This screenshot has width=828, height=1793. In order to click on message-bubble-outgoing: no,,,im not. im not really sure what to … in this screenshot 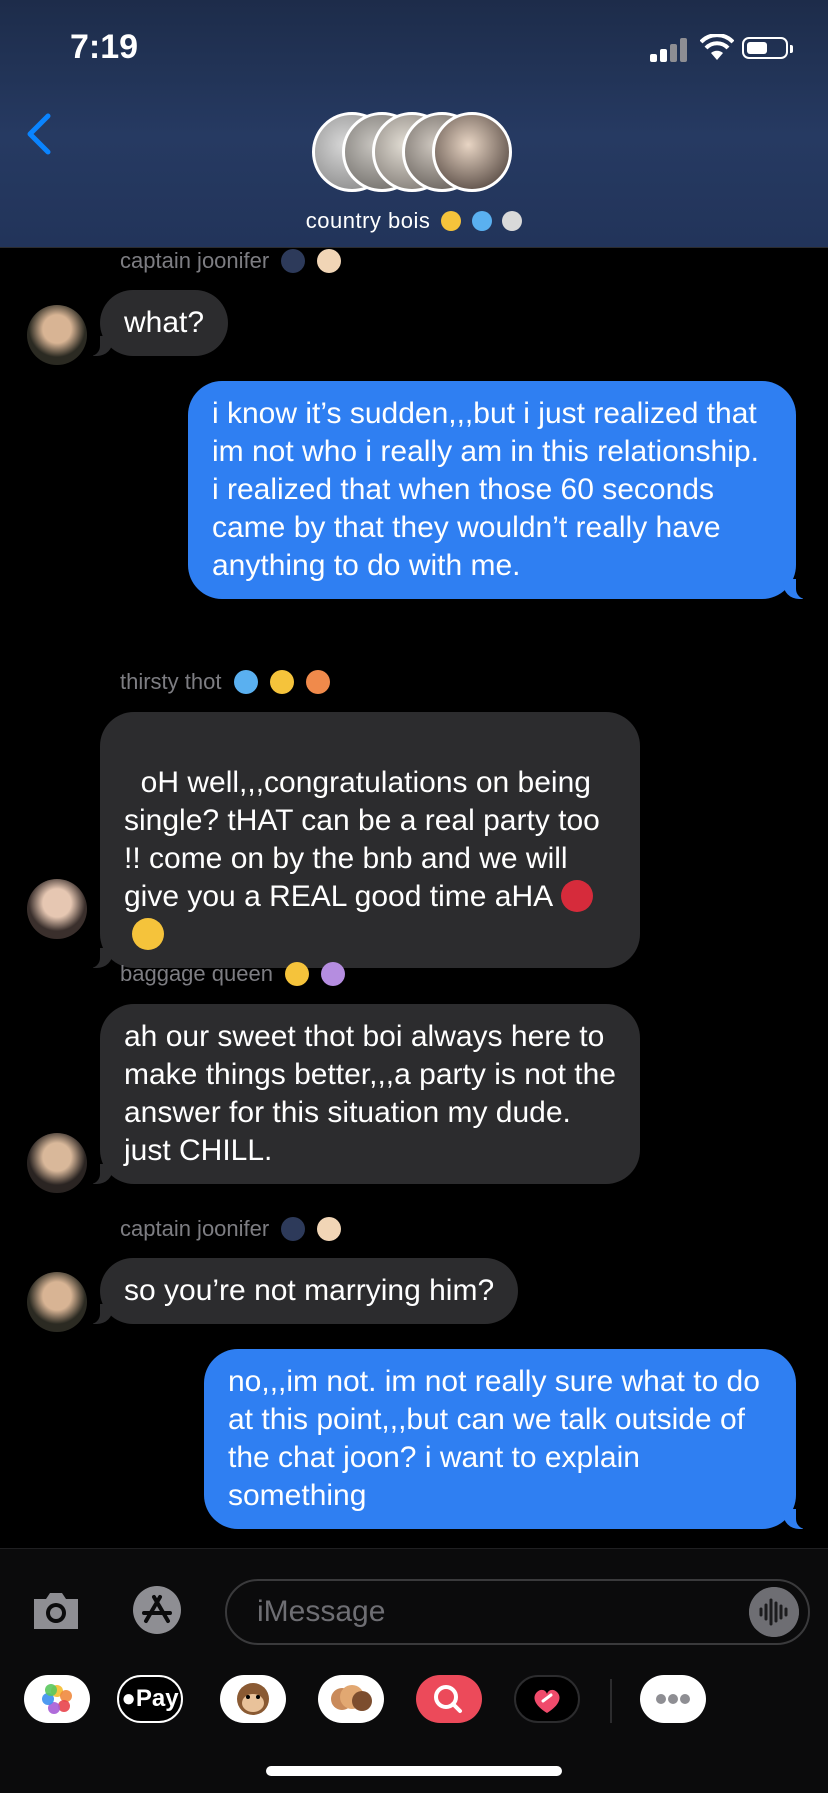, I will do `click(505, 1439)`.